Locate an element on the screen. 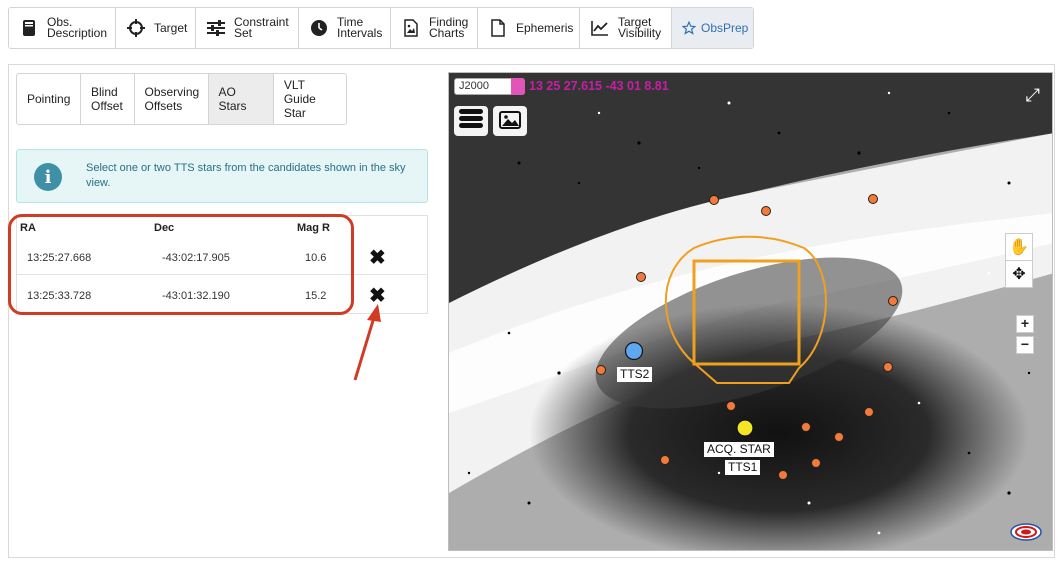 This screenshot has width=1059, height=562. tts2-marker is located at coordinates (634, 351).